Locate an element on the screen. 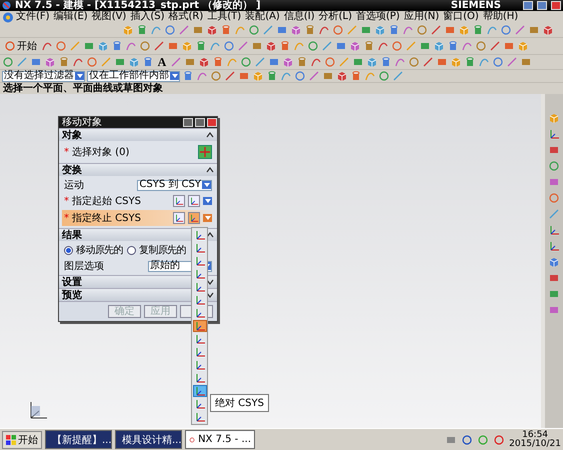 The image size is (563, 450). section-header: 变换 is located at coordinates (138, 169).